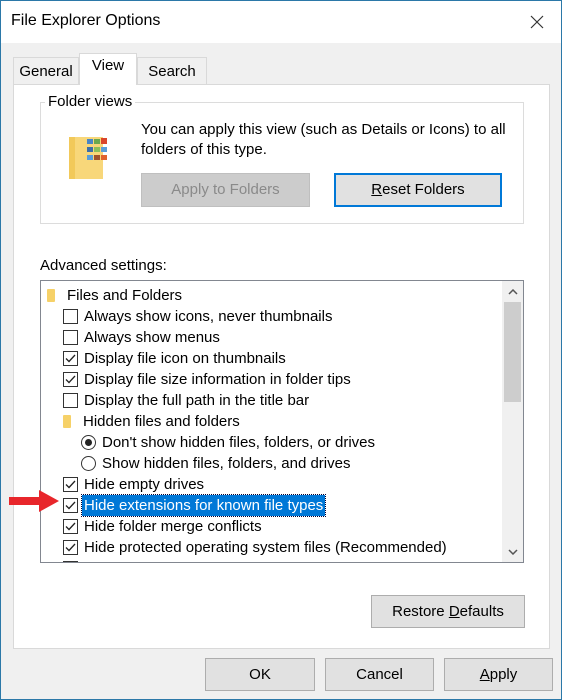  I want to click on tree-checkbox-item: Hide folder merge conflicts, so click(163, 526).